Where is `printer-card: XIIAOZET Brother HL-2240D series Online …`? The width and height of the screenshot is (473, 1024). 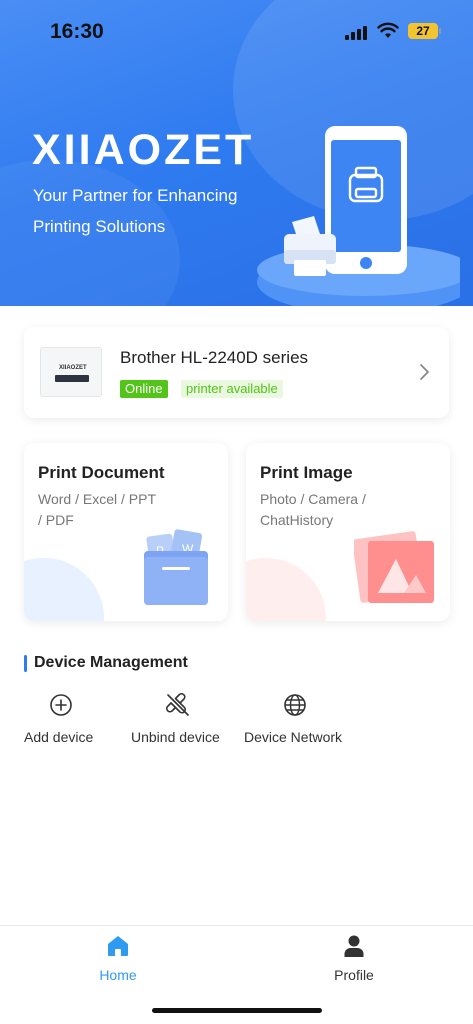
printer-card: XIIAOZET Brother HL-2240D series Online … is located at coordinates (236, 372).